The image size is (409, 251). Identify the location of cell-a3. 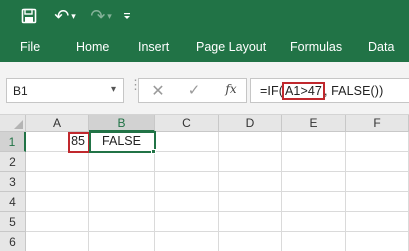
(57, 182).